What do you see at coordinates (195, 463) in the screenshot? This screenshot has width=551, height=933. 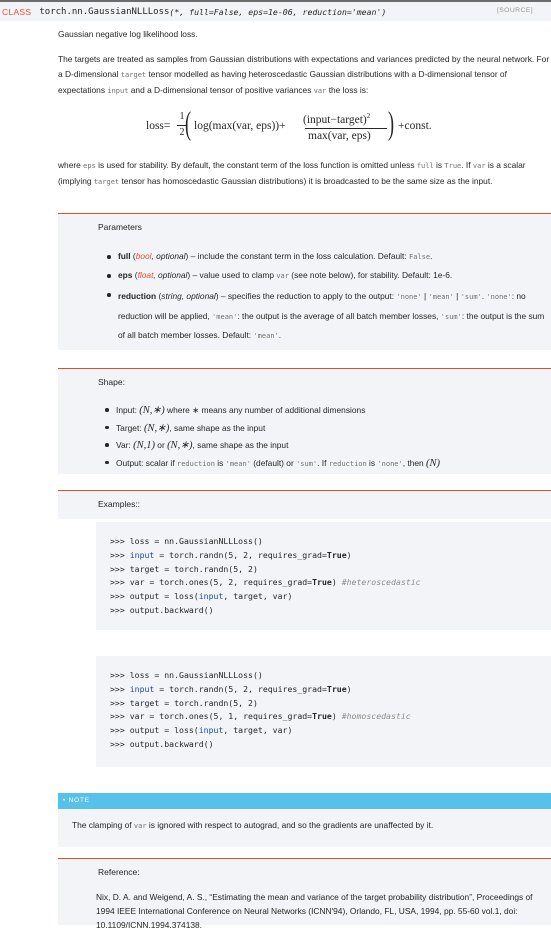 I see `code-reduction: reduction` at bounding box center [195, 463].